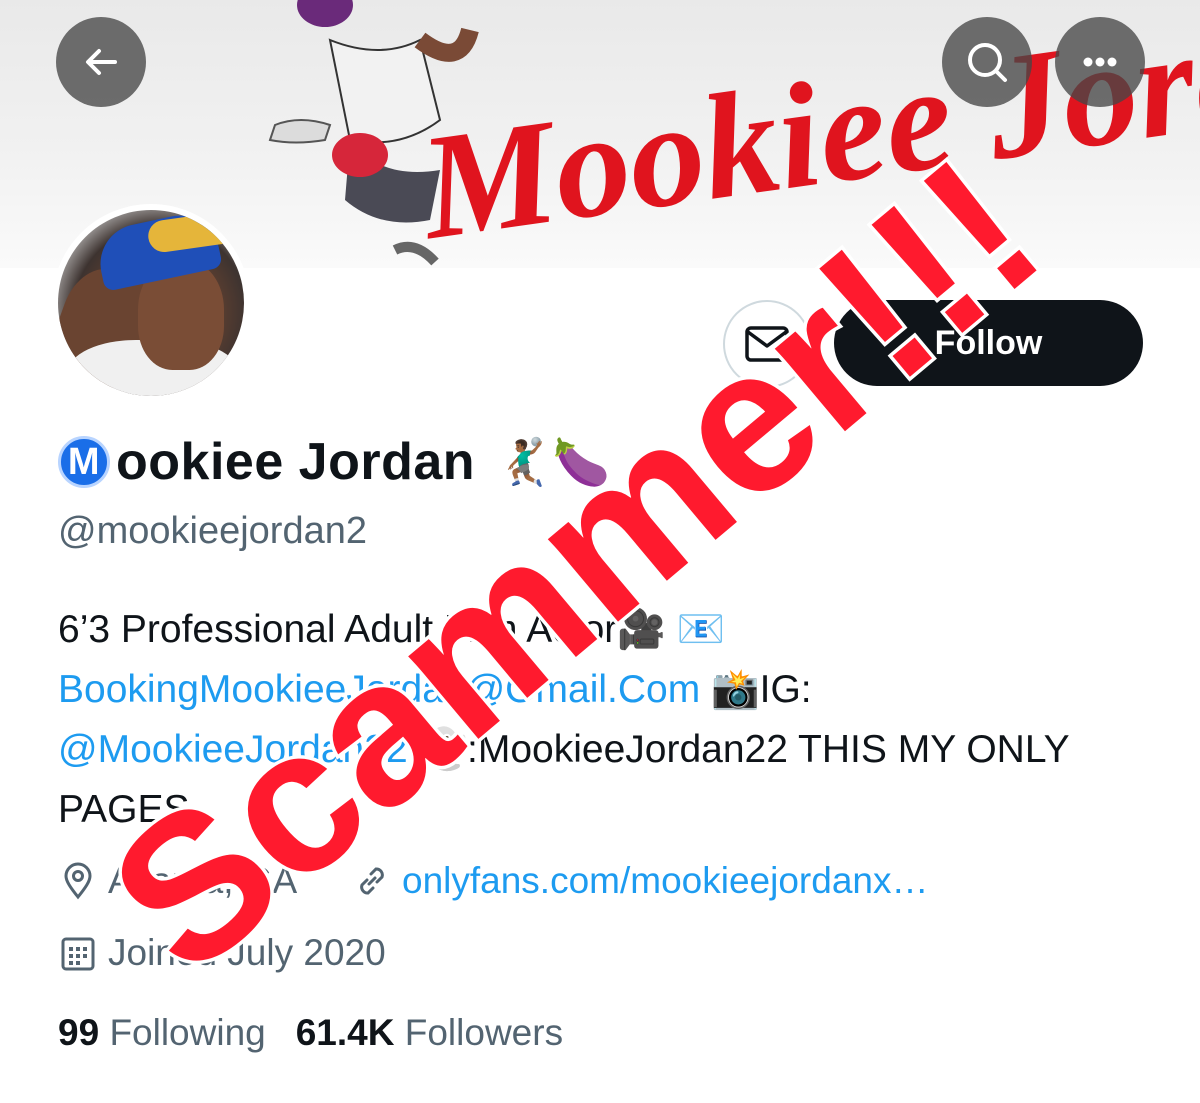 Image resolution: width=1200 pixels, height=1103 pixels. I want to click on user-handle: @mookieejordan2, so click(212, 531).